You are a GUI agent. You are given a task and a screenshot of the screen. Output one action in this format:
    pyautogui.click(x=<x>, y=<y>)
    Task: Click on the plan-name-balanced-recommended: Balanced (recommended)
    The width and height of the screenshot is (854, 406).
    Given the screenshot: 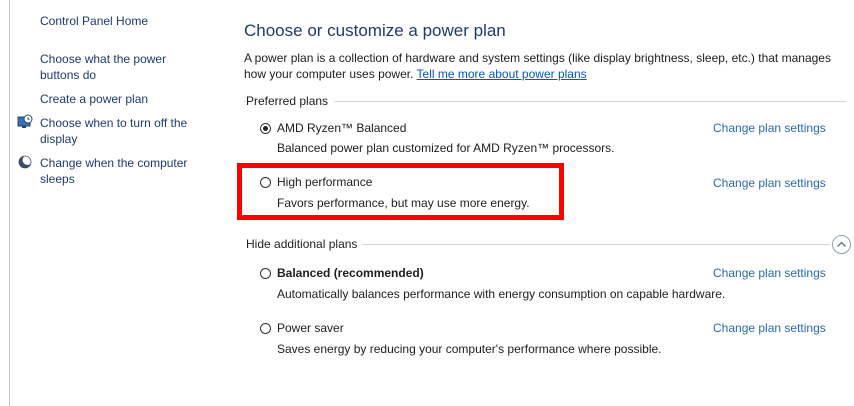 What is the action you would take?
    pyautogui.click(x=350, y=273)
    